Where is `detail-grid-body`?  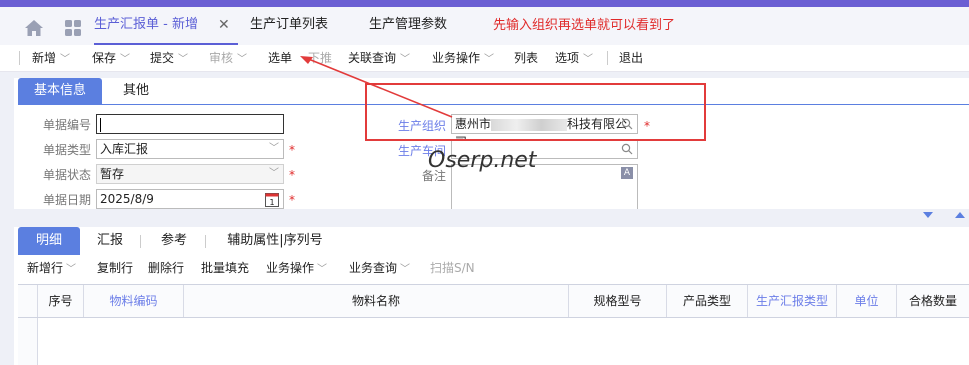 detail-grid-body is located at coordinates (493, 341).